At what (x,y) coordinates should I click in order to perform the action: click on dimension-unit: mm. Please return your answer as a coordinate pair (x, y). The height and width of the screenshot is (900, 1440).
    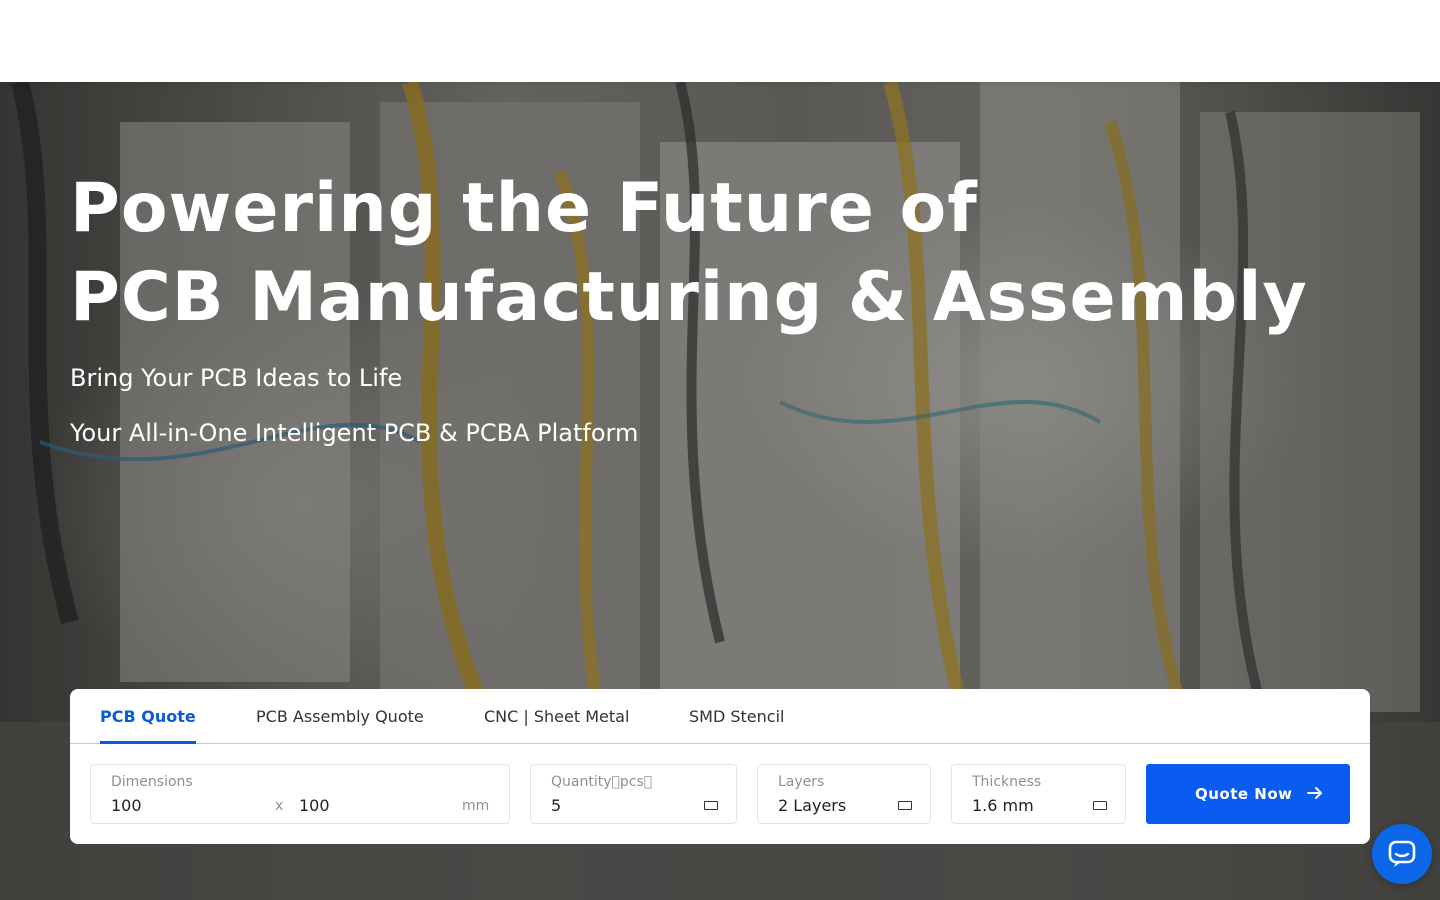
    Looking at the image, I should click on (476, 806).